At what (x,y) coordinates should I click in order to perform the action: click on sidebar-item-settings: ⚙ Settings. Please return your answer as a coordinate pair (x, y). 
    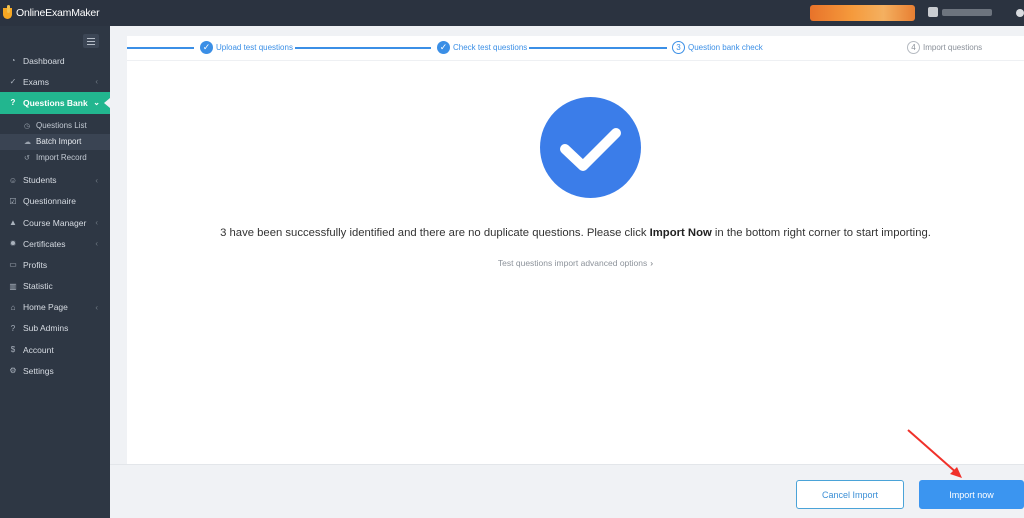
    Looking at the image, I should click on (55, 370).